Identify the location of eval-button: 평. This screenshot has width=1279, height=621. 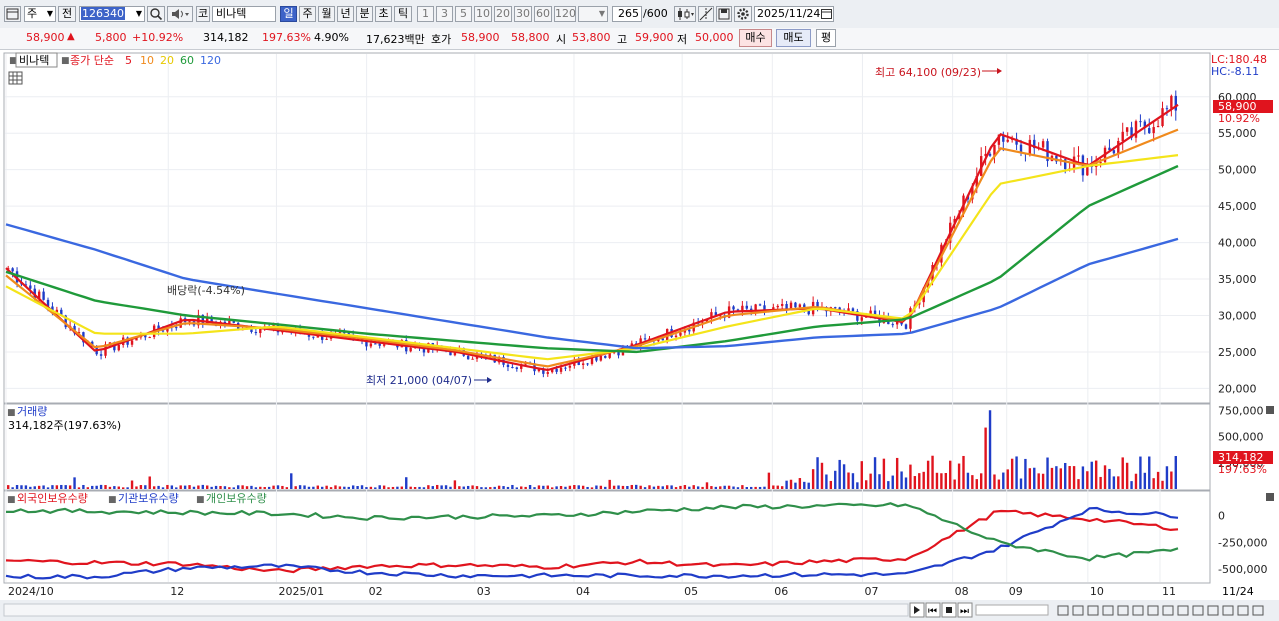
(826, 38).